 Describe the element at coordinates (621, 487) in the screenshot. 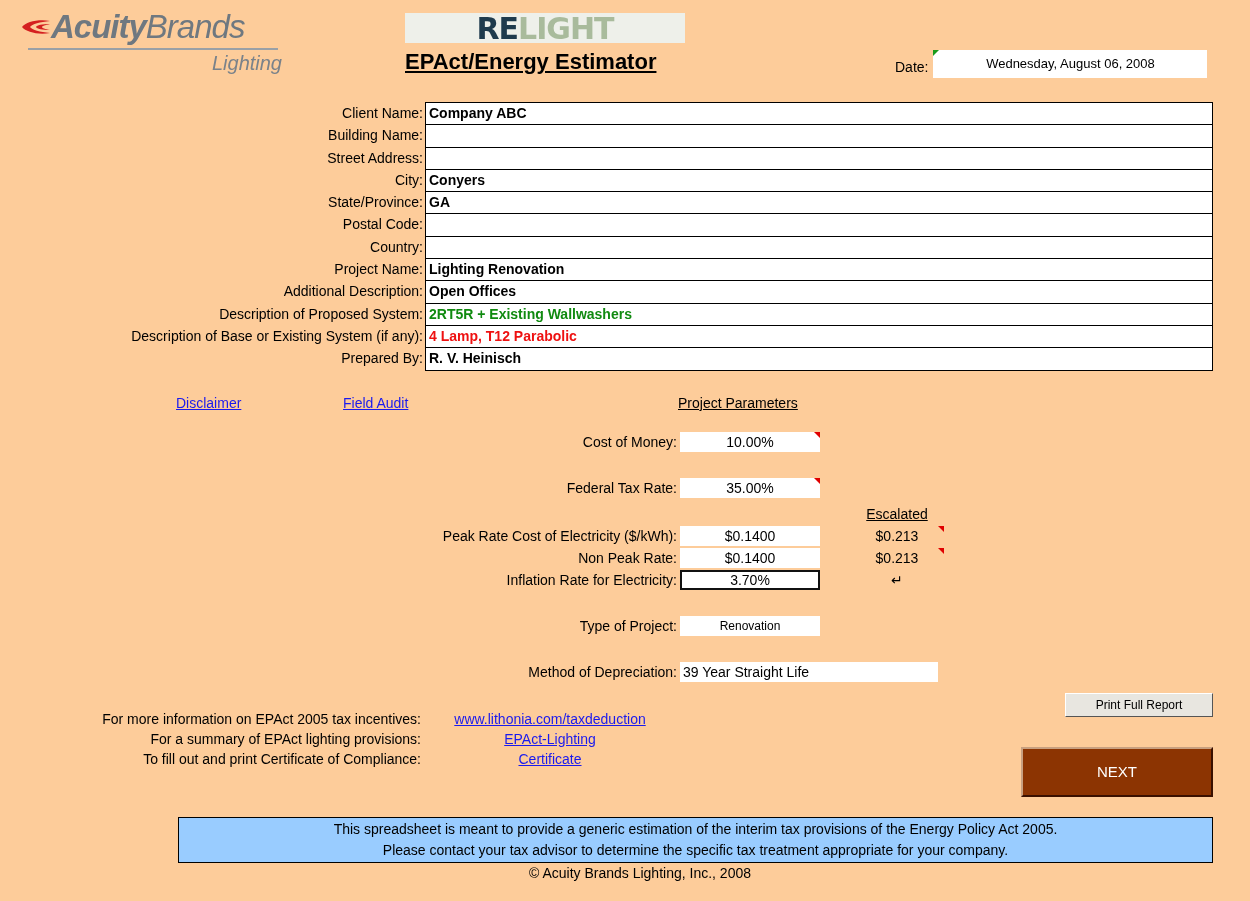

I see `field-label: Federal Tax Rate:` at that location.